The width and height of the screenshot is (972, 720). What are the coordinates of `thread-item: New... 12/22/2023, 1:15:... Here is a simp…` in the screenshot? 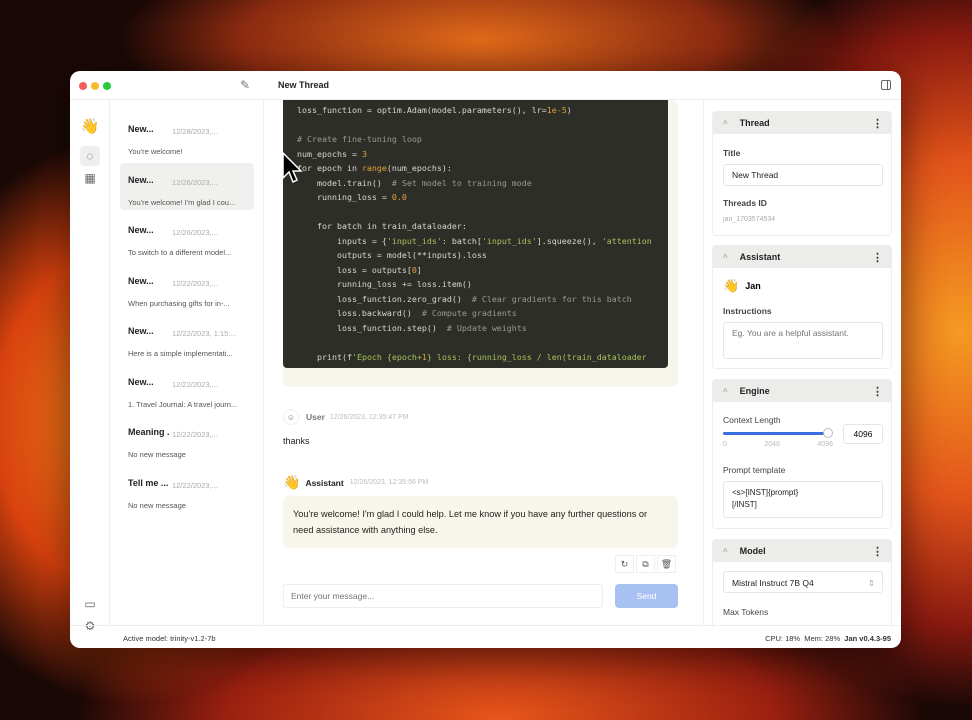 It's located at (187, 337).